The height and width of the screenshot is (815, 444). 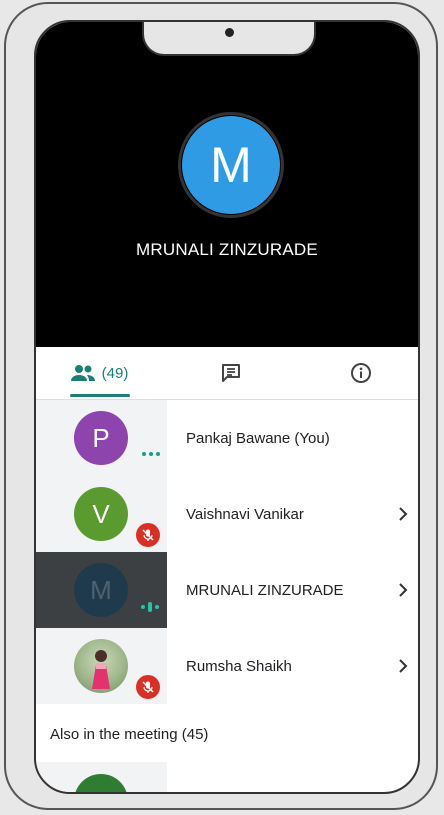 I want to click on participant-row: M MRUNALI ZINZURADE, so click(x=227, y=590).